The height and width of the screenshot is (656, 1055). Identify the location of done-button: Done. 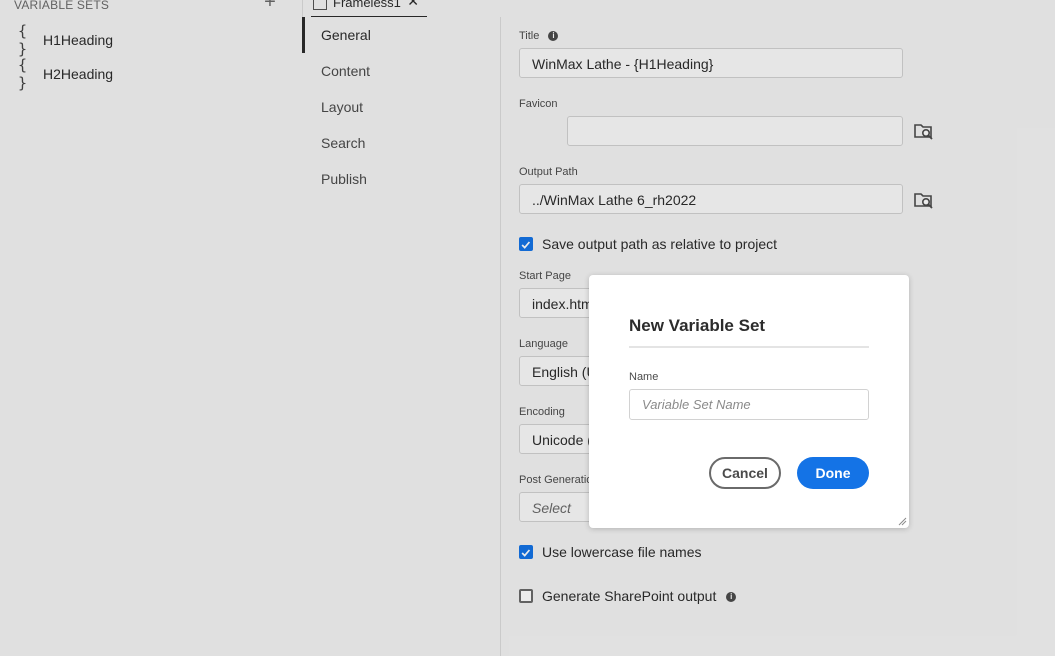
(833, 473).